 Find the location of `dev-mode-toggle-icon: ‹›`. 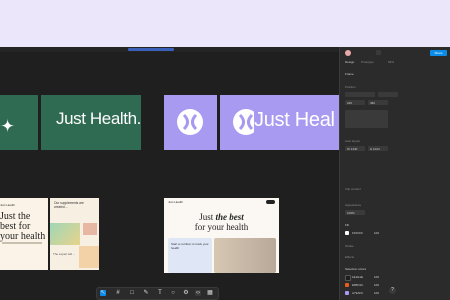

dev-mode-toggle-icon: ‹› is located at coordinates (198, 293).